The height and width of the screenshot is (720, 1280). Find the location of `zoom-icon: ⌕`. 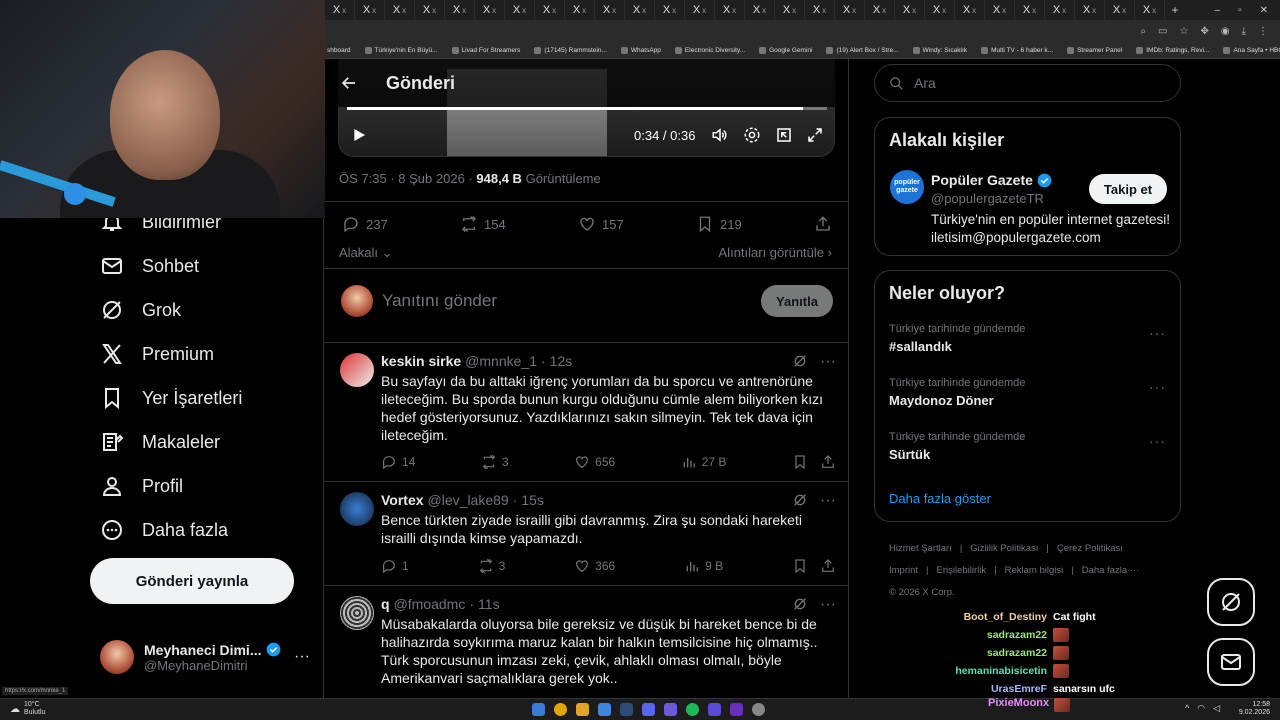

zoom-icon: ⌕ is located at coordinates (1143, 31).